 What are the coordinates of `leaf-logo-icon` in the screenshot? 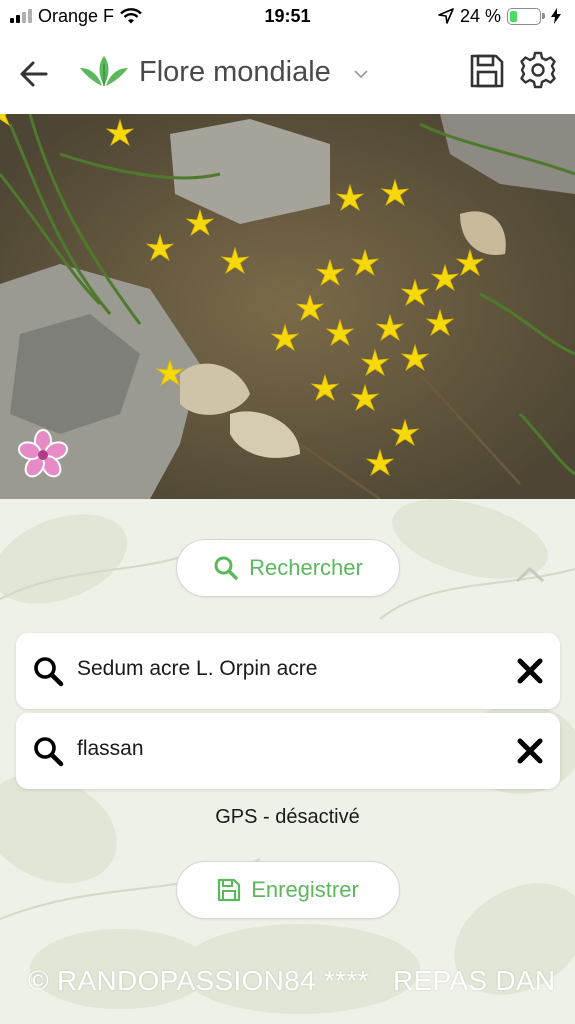 It's located at (104, 71).